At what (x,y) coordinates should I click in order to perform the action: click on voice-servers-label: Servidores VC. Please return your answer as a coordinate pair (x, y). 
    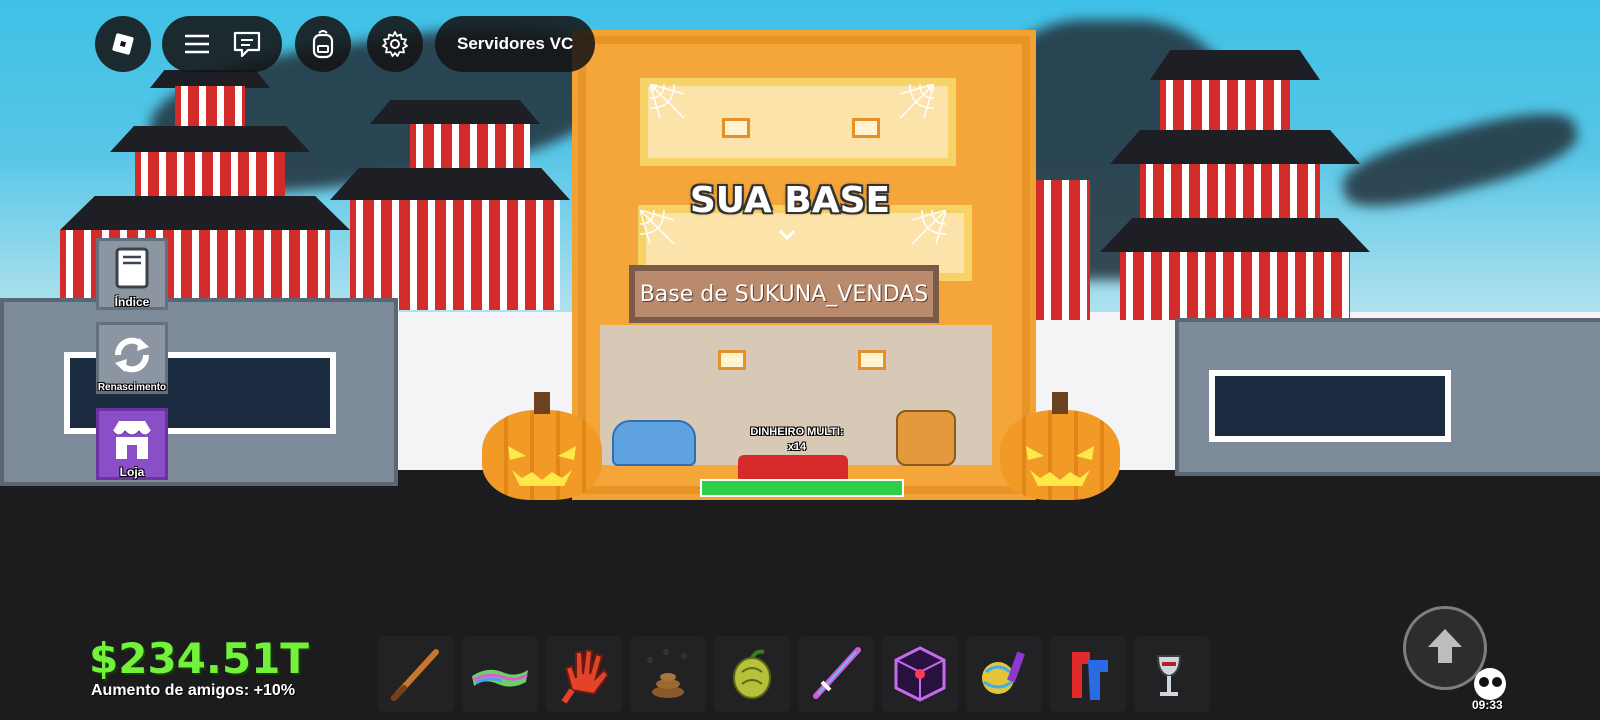
    Looking at the image, I should click on (515, 43).